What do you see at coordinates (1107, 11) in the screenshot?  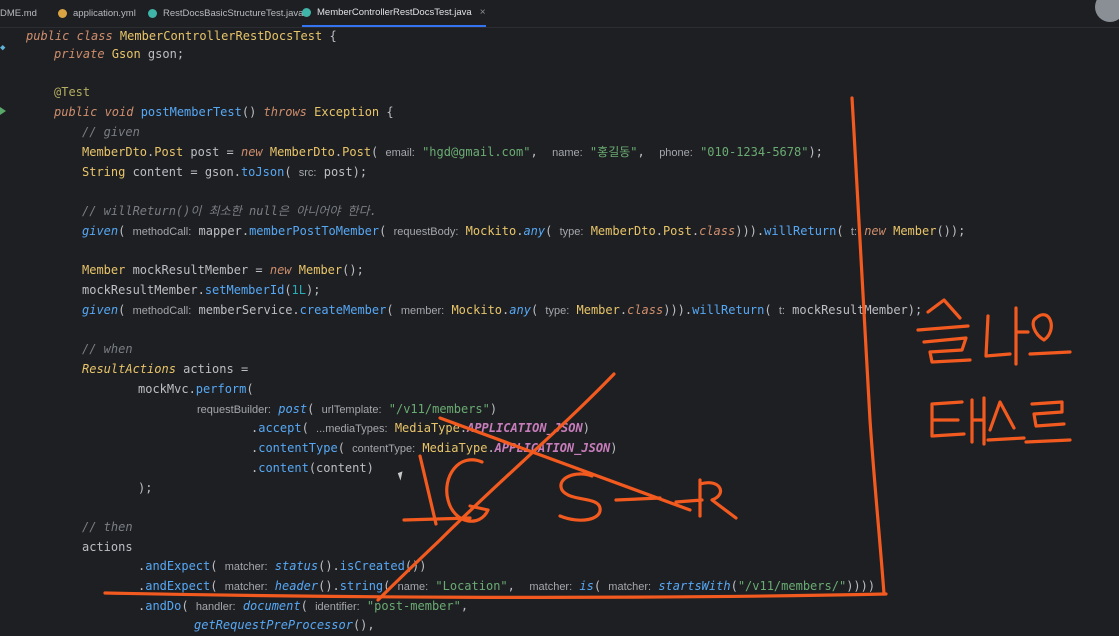 I see `avatar` at bounding box center [1107, 11].